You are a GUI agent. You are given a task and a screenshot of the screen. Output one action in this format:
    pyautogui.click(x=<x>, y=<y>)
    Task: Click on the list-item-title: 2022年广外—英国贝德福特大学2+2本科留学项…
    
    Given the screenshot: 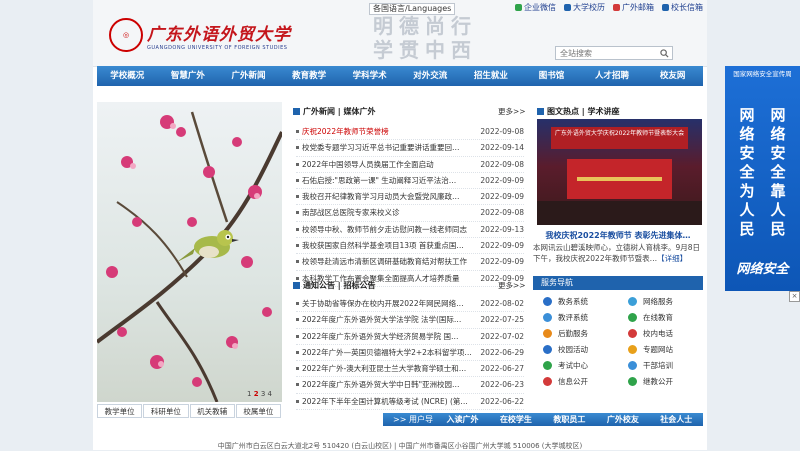 What is the action you would take?
    pyautogui.click(x=388, y=352)
    